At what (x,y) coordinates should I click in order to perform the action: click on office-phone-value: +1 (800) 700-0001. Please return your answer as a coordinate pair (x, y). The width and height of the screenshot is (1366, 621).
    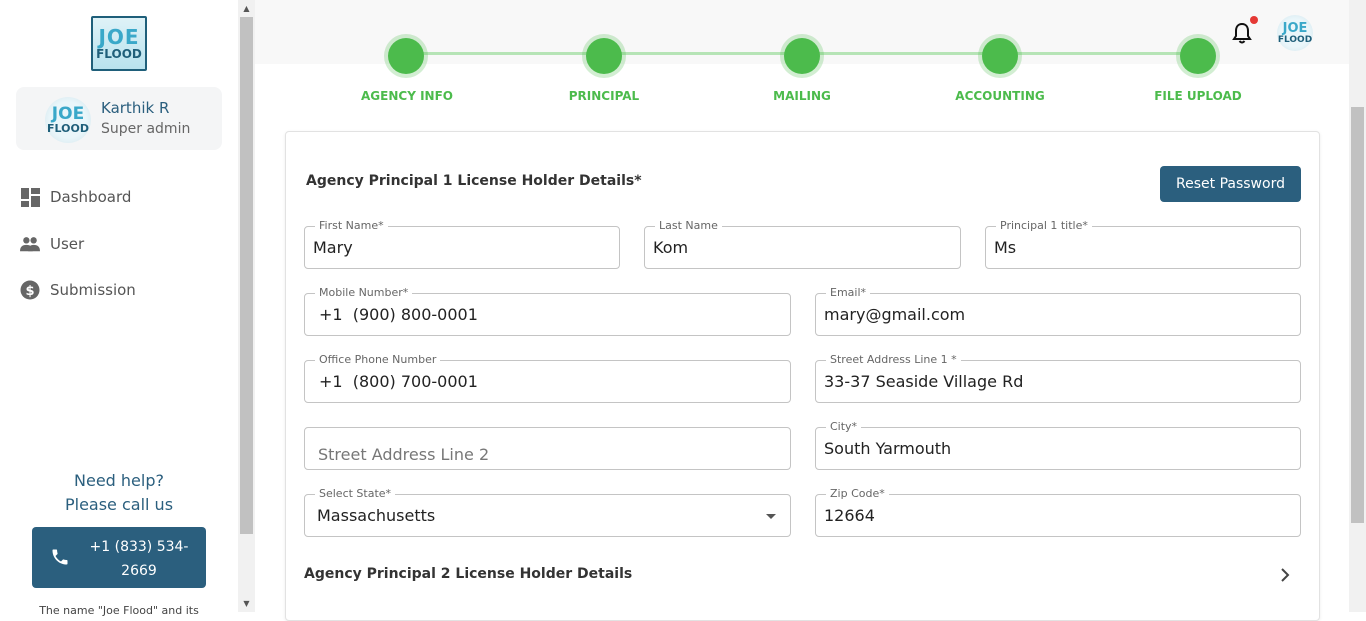
    Looking at the image, I should click on (398, 381).